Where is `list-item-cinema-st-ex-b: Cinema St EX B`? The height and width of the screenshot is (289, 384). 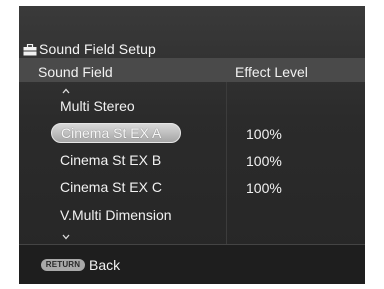
list-item-cinema-st-ex-b: Cinema St EX B is located at coordinates (116, 160).